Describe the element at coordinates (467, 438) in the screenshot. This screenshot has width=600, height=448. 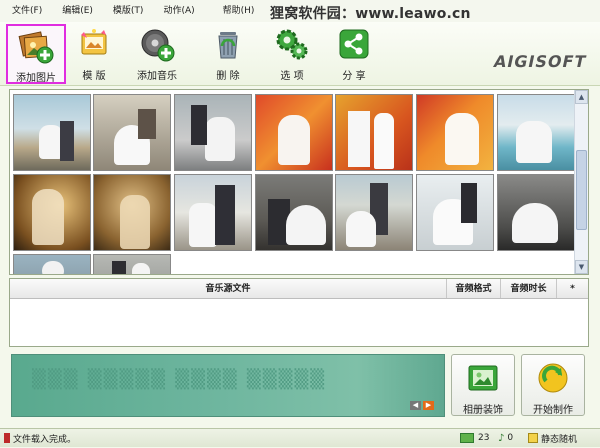
I see `photo-count-icon` at that location.